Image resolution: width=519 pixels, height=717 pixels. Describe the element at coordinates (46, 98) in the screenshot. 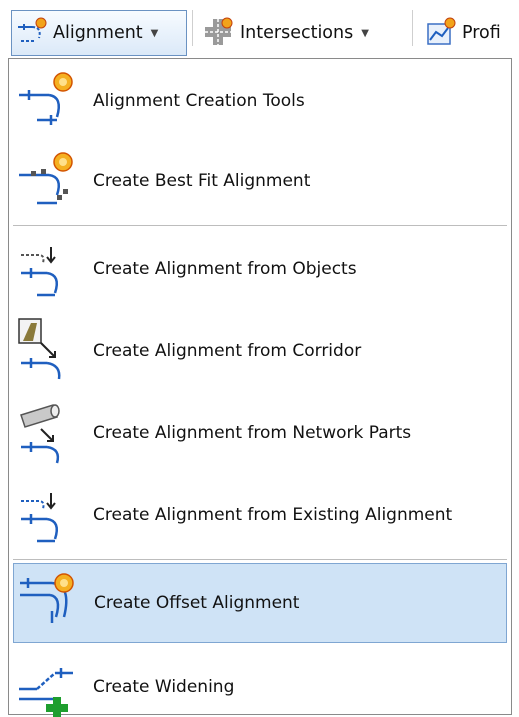

I see `alignment-creation-tools-icon` at that location.